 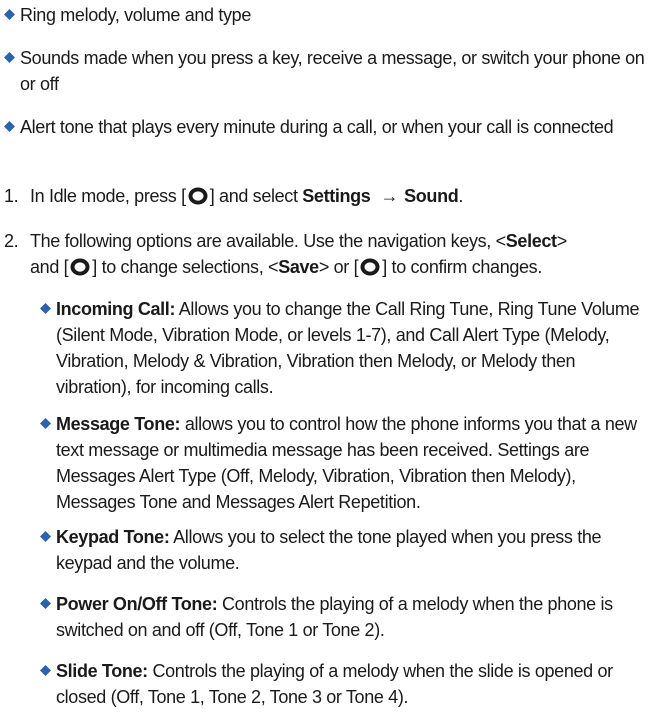 I want to click on select-label: Select, so click(x=531, y=241).